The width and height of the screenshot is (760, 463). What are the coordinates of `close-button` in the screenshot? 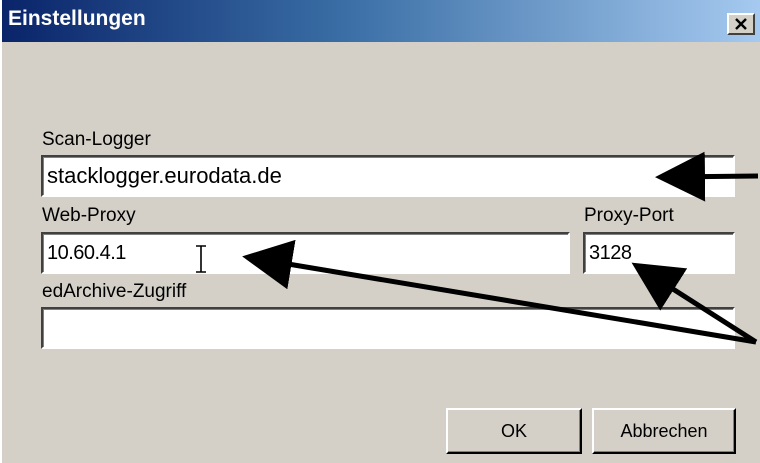 It's located at (741, 24).